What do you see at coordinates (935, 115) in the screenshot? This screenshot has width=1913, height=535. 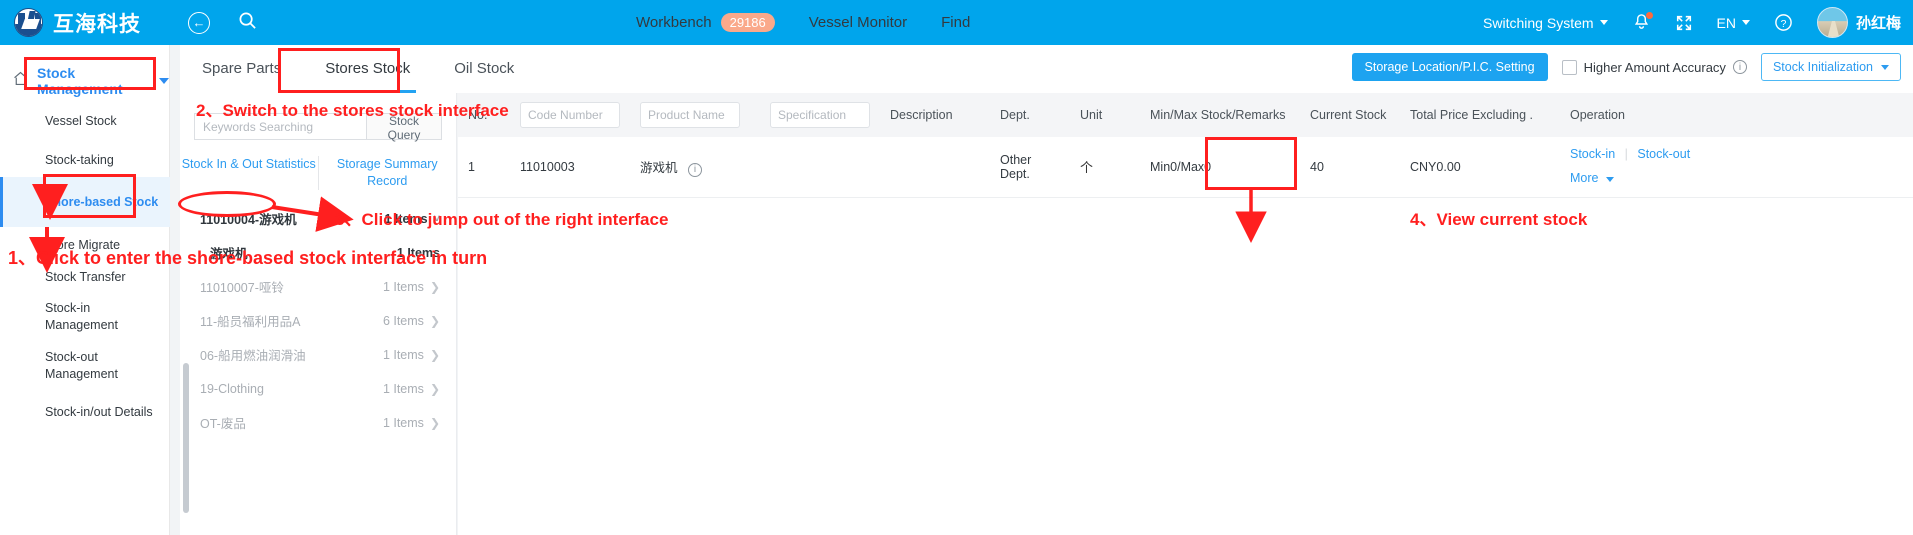 I see `col-description: Description` at bounding box center [935, 115].